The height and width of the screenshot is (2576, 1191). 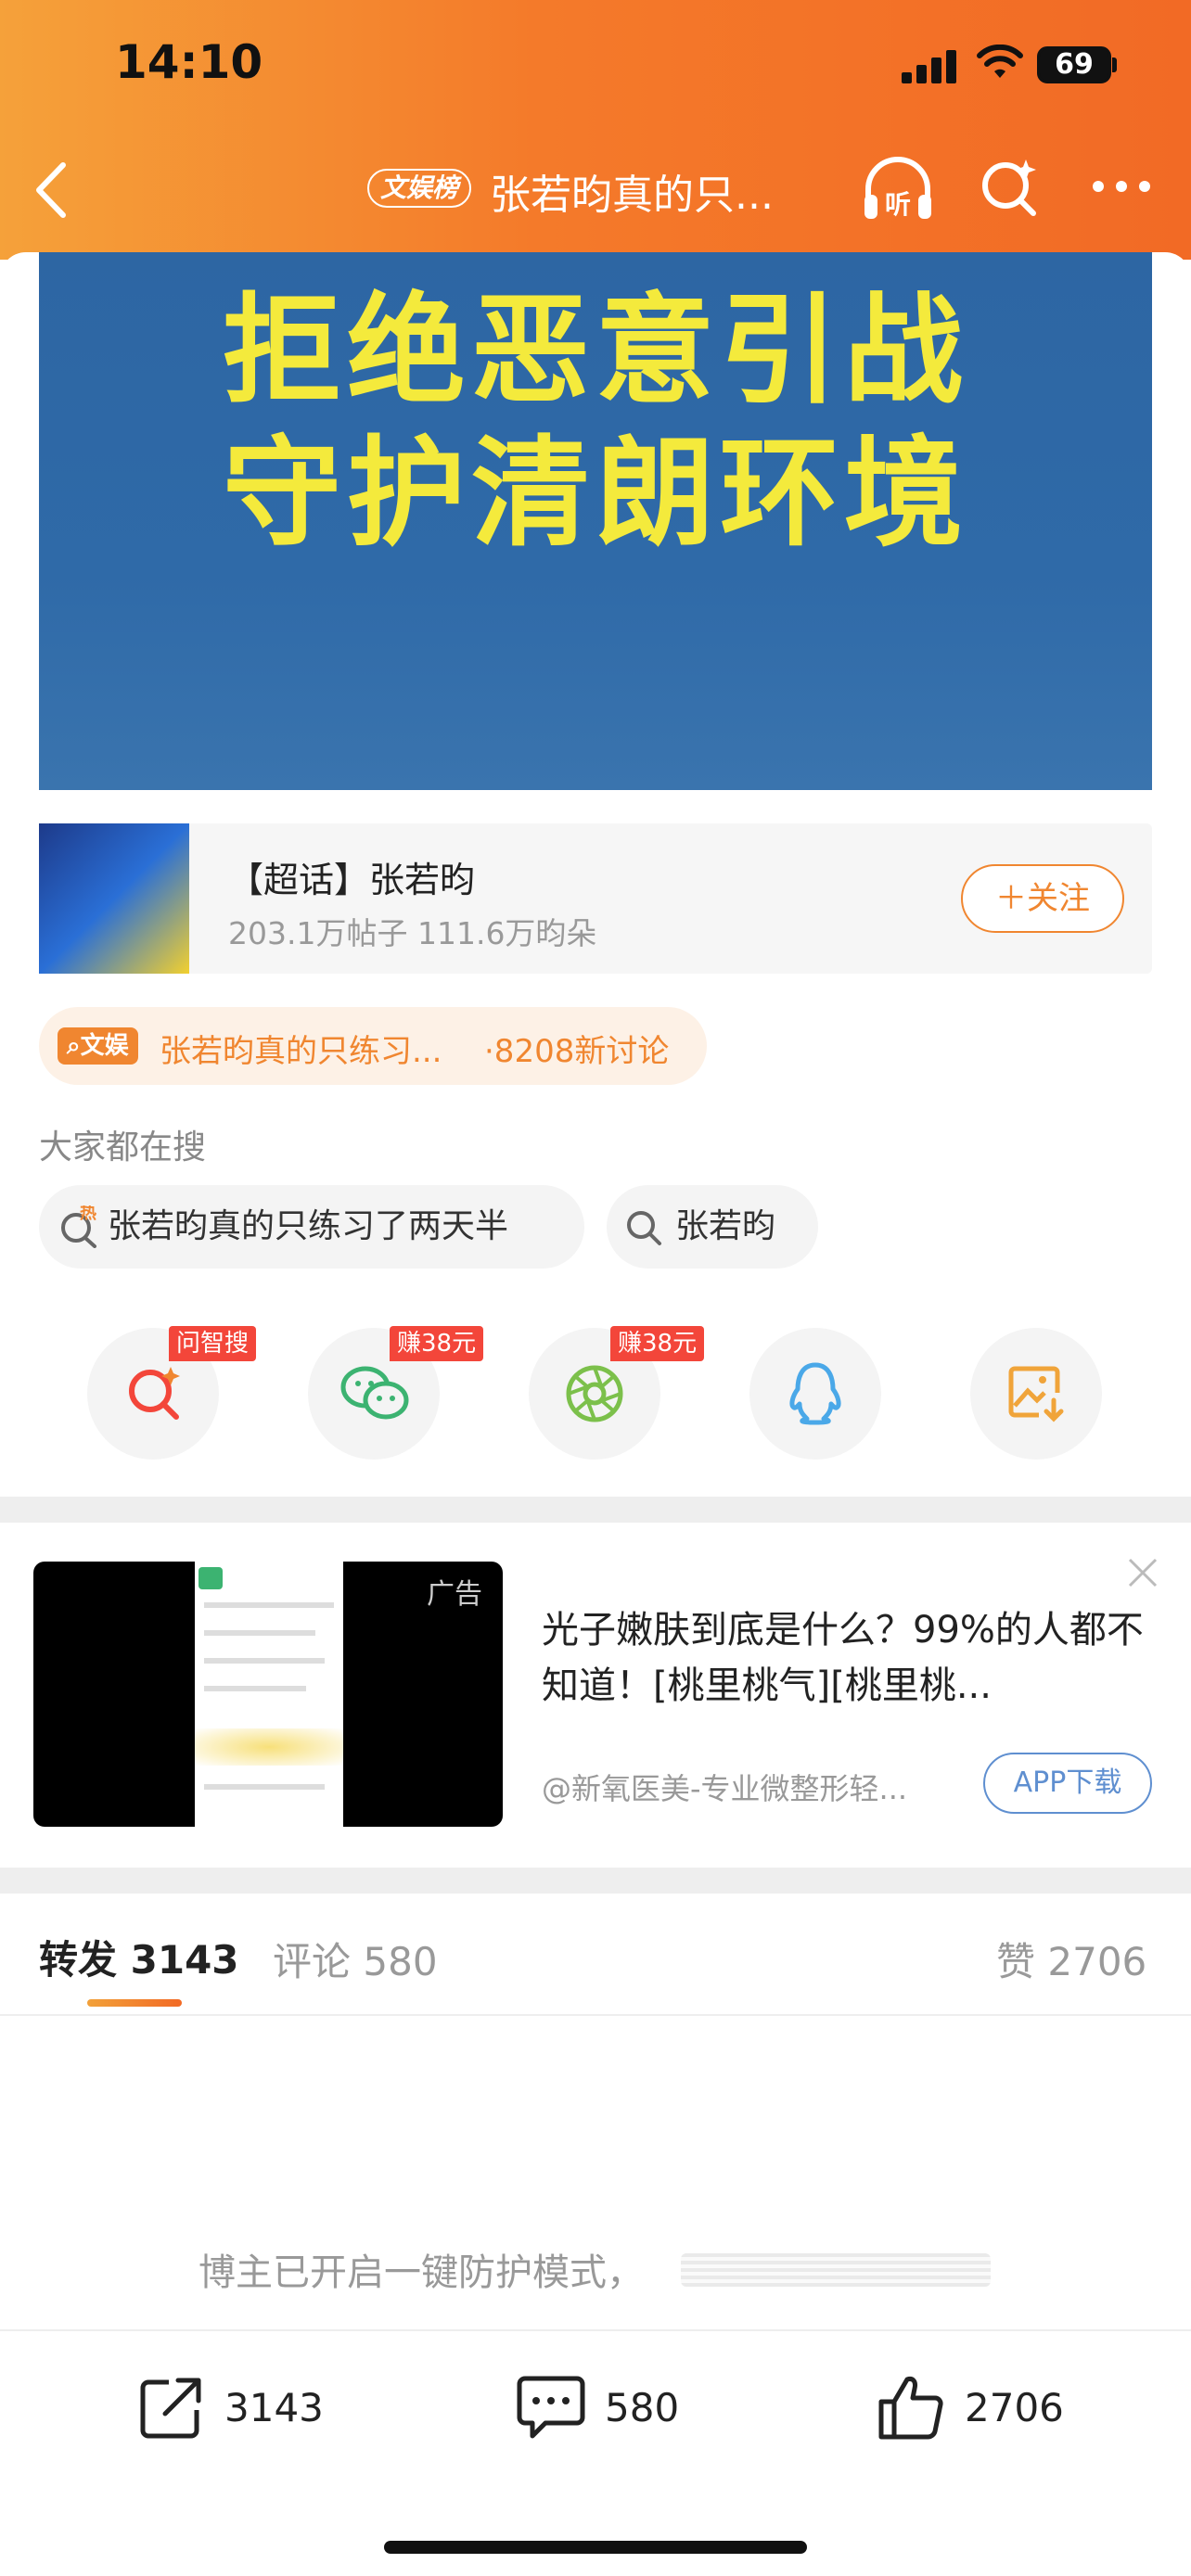 What do you see at coordinates (123, 1148) in the screenshot?
I see `search-section-heading: 大家都在搜` at bounding box center [123, 1148].